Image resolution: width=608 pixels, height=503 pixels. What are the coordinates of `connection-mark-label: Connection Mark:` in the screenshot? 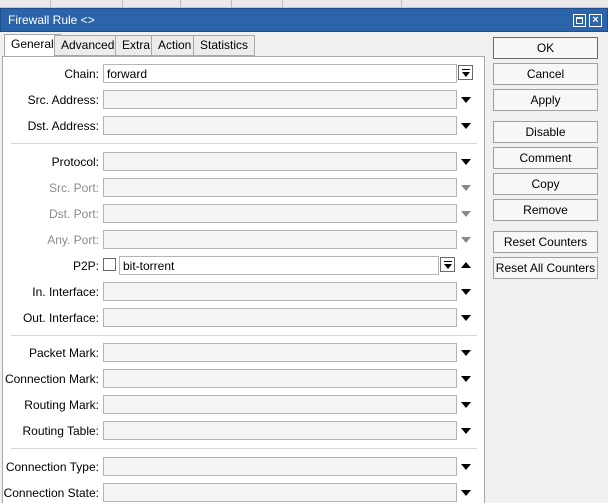 It's located at (51, 379).